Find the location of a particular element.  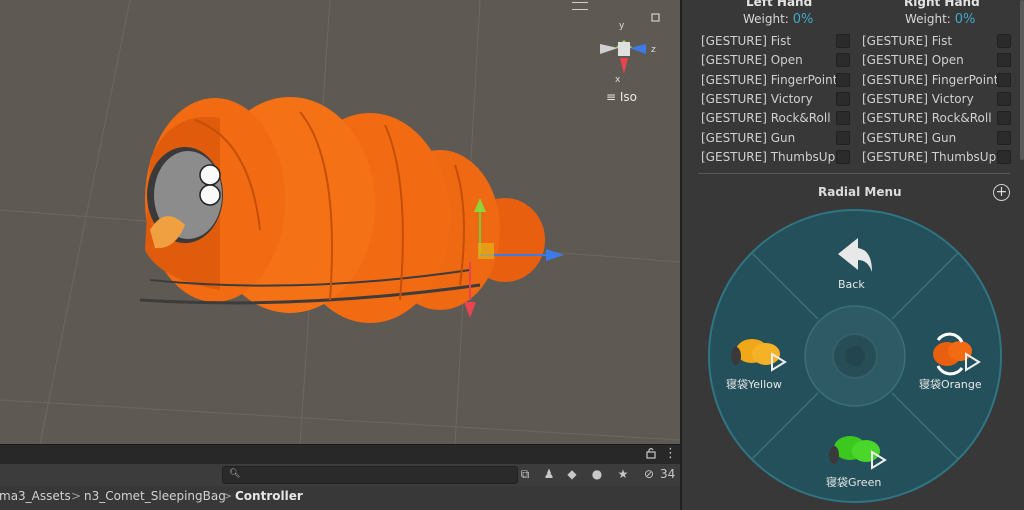

hidden-count: 34 is located at coordinates (668, 474).